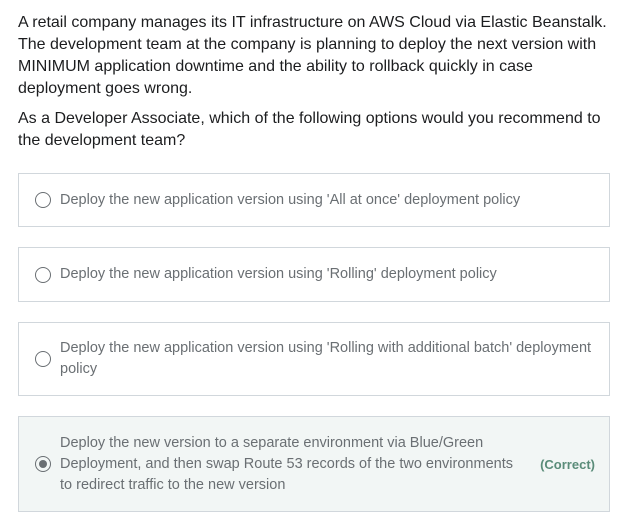 The image size is (624, 528). What do you see at coordinates (43, 464) in the screenshot?
I see `radio-button-selected-icon` at bounding box center [43, 464].